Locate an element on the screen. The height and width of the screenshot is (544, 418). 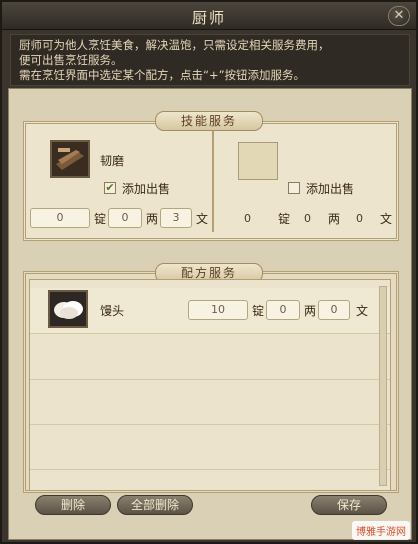
close-button: ✕ is located at coordinates (399, 16).